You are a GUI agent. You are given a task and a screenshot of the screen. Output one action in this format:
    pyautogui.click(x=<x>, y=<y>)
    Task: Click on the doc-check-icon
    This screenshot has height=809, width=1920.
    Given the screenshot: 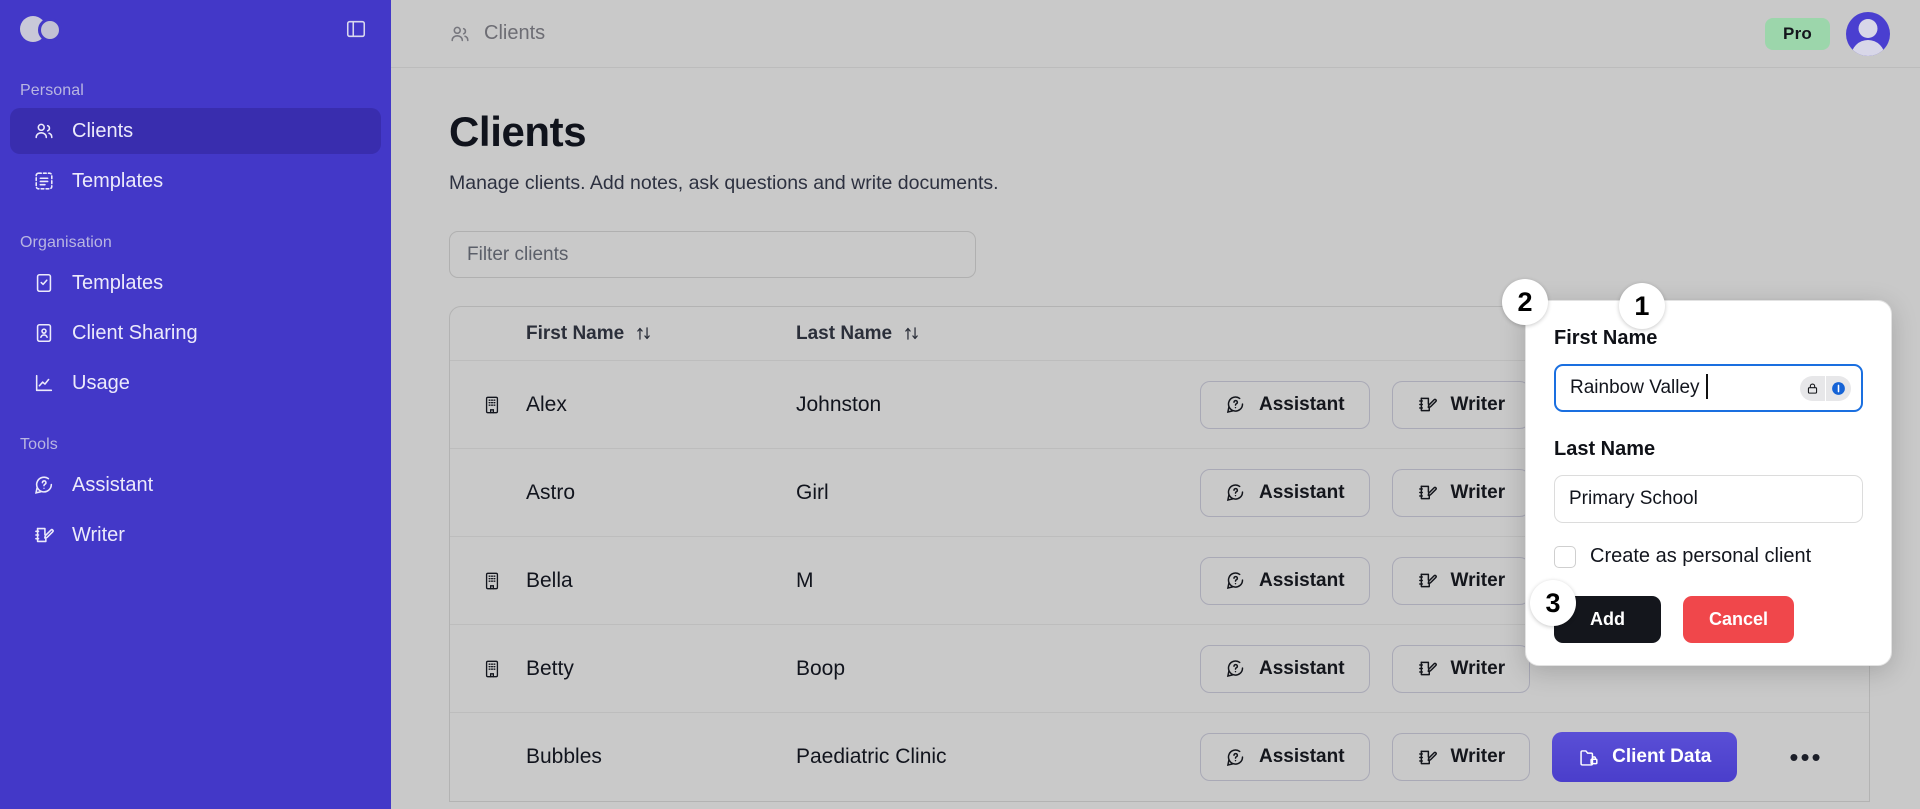 What is the action you would take?
    pyautogui.click(x=44, y=283)
    